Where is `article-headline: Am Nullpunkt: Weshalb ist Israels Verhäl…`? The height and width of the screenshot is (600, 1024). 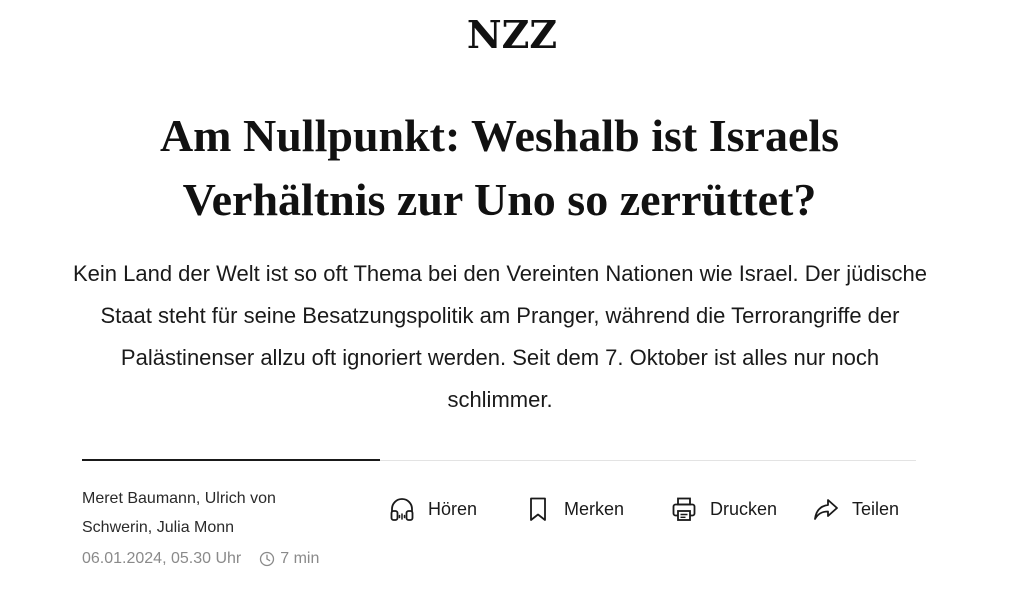 article-headline: Am Nullpunkt: Weshalb ist Israels Verhäl… is located at coordinates (499, 167).